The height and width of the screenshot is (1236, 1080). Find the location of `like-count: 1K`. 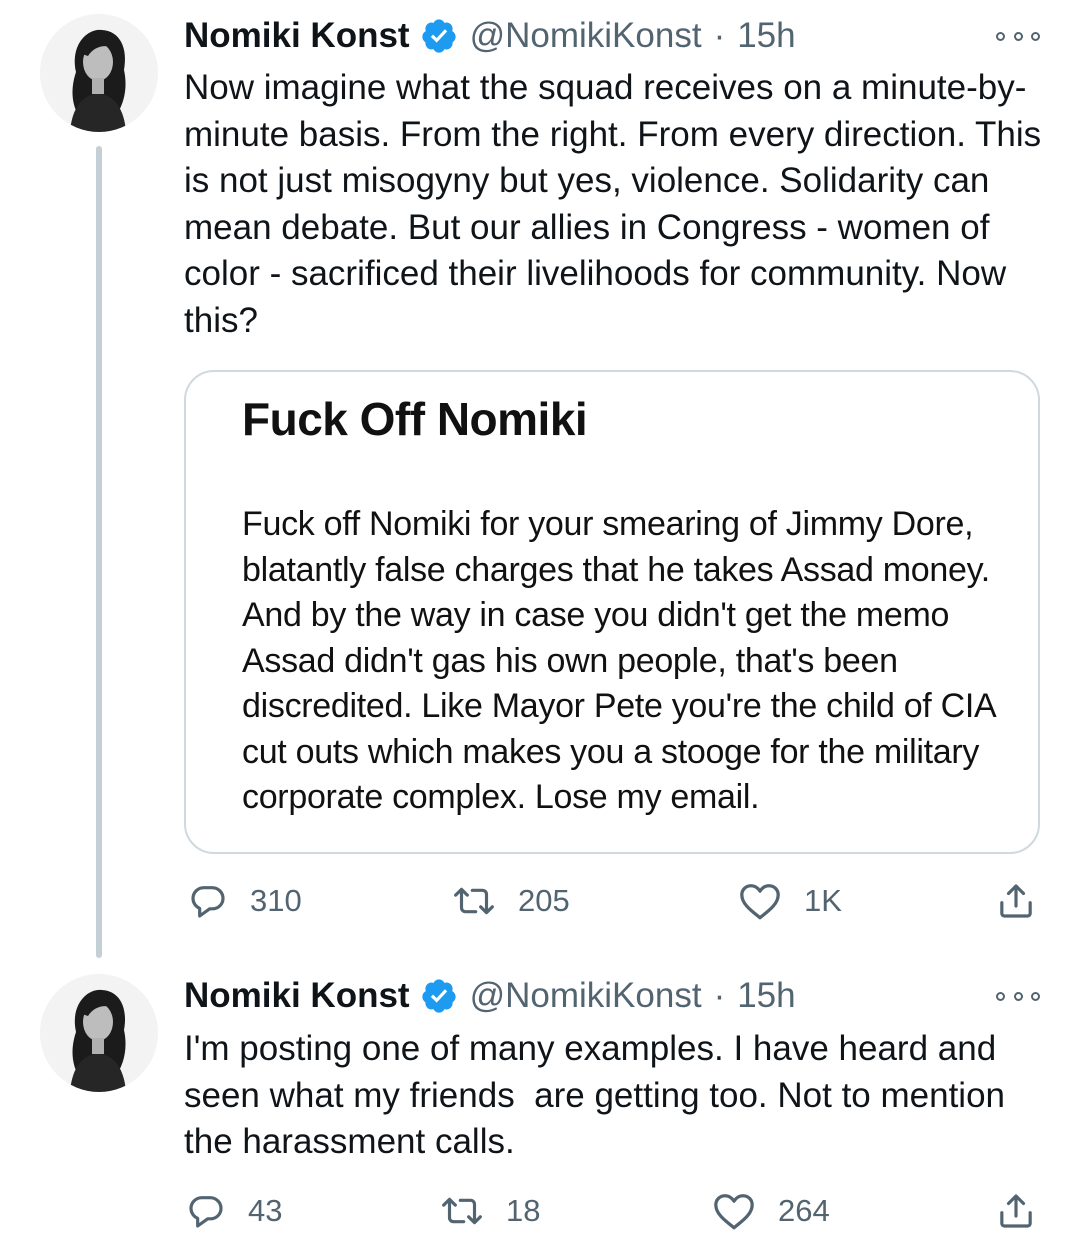

like-count: 1K is located at coordinates (823, 900).